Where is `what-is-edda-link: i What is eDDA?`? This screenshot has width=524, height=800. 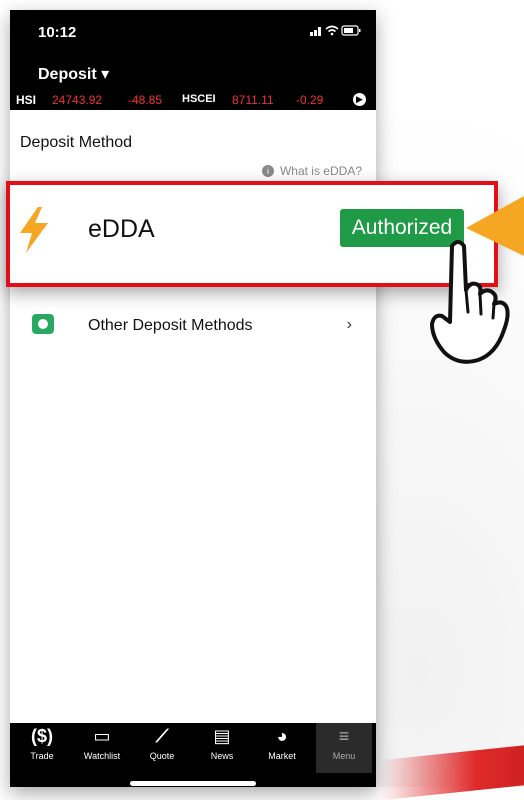
what-is-edda-link: i What is eDDA? is located at coordinates (311, 171).